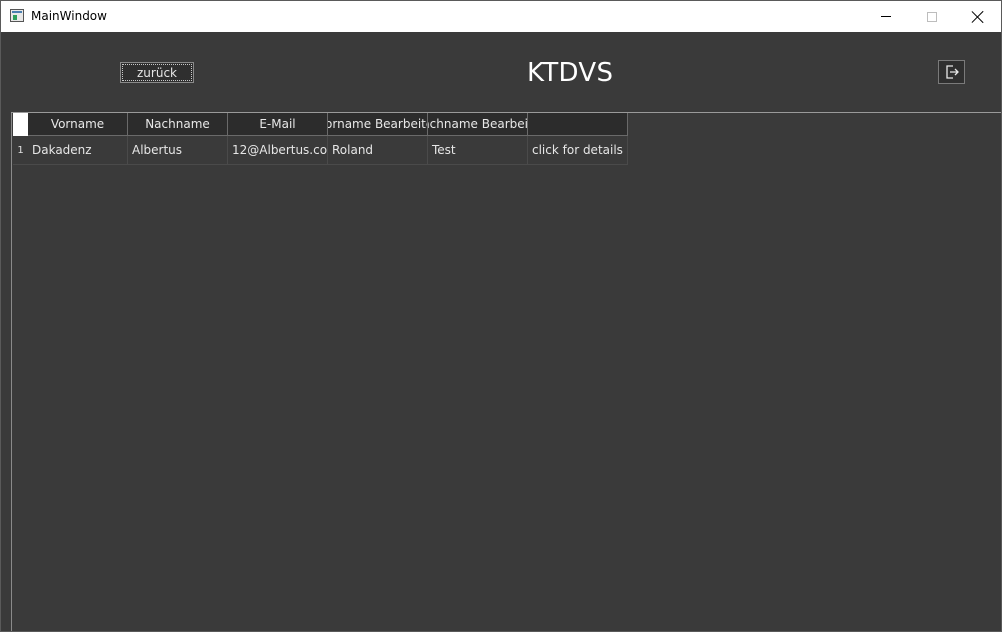 This screenshot has height=632, width=1002. What do you see at coordinates (178, 124) in the screenshot?
I see `column-header-nachname: Nachname` at bounding box center [178, 124].